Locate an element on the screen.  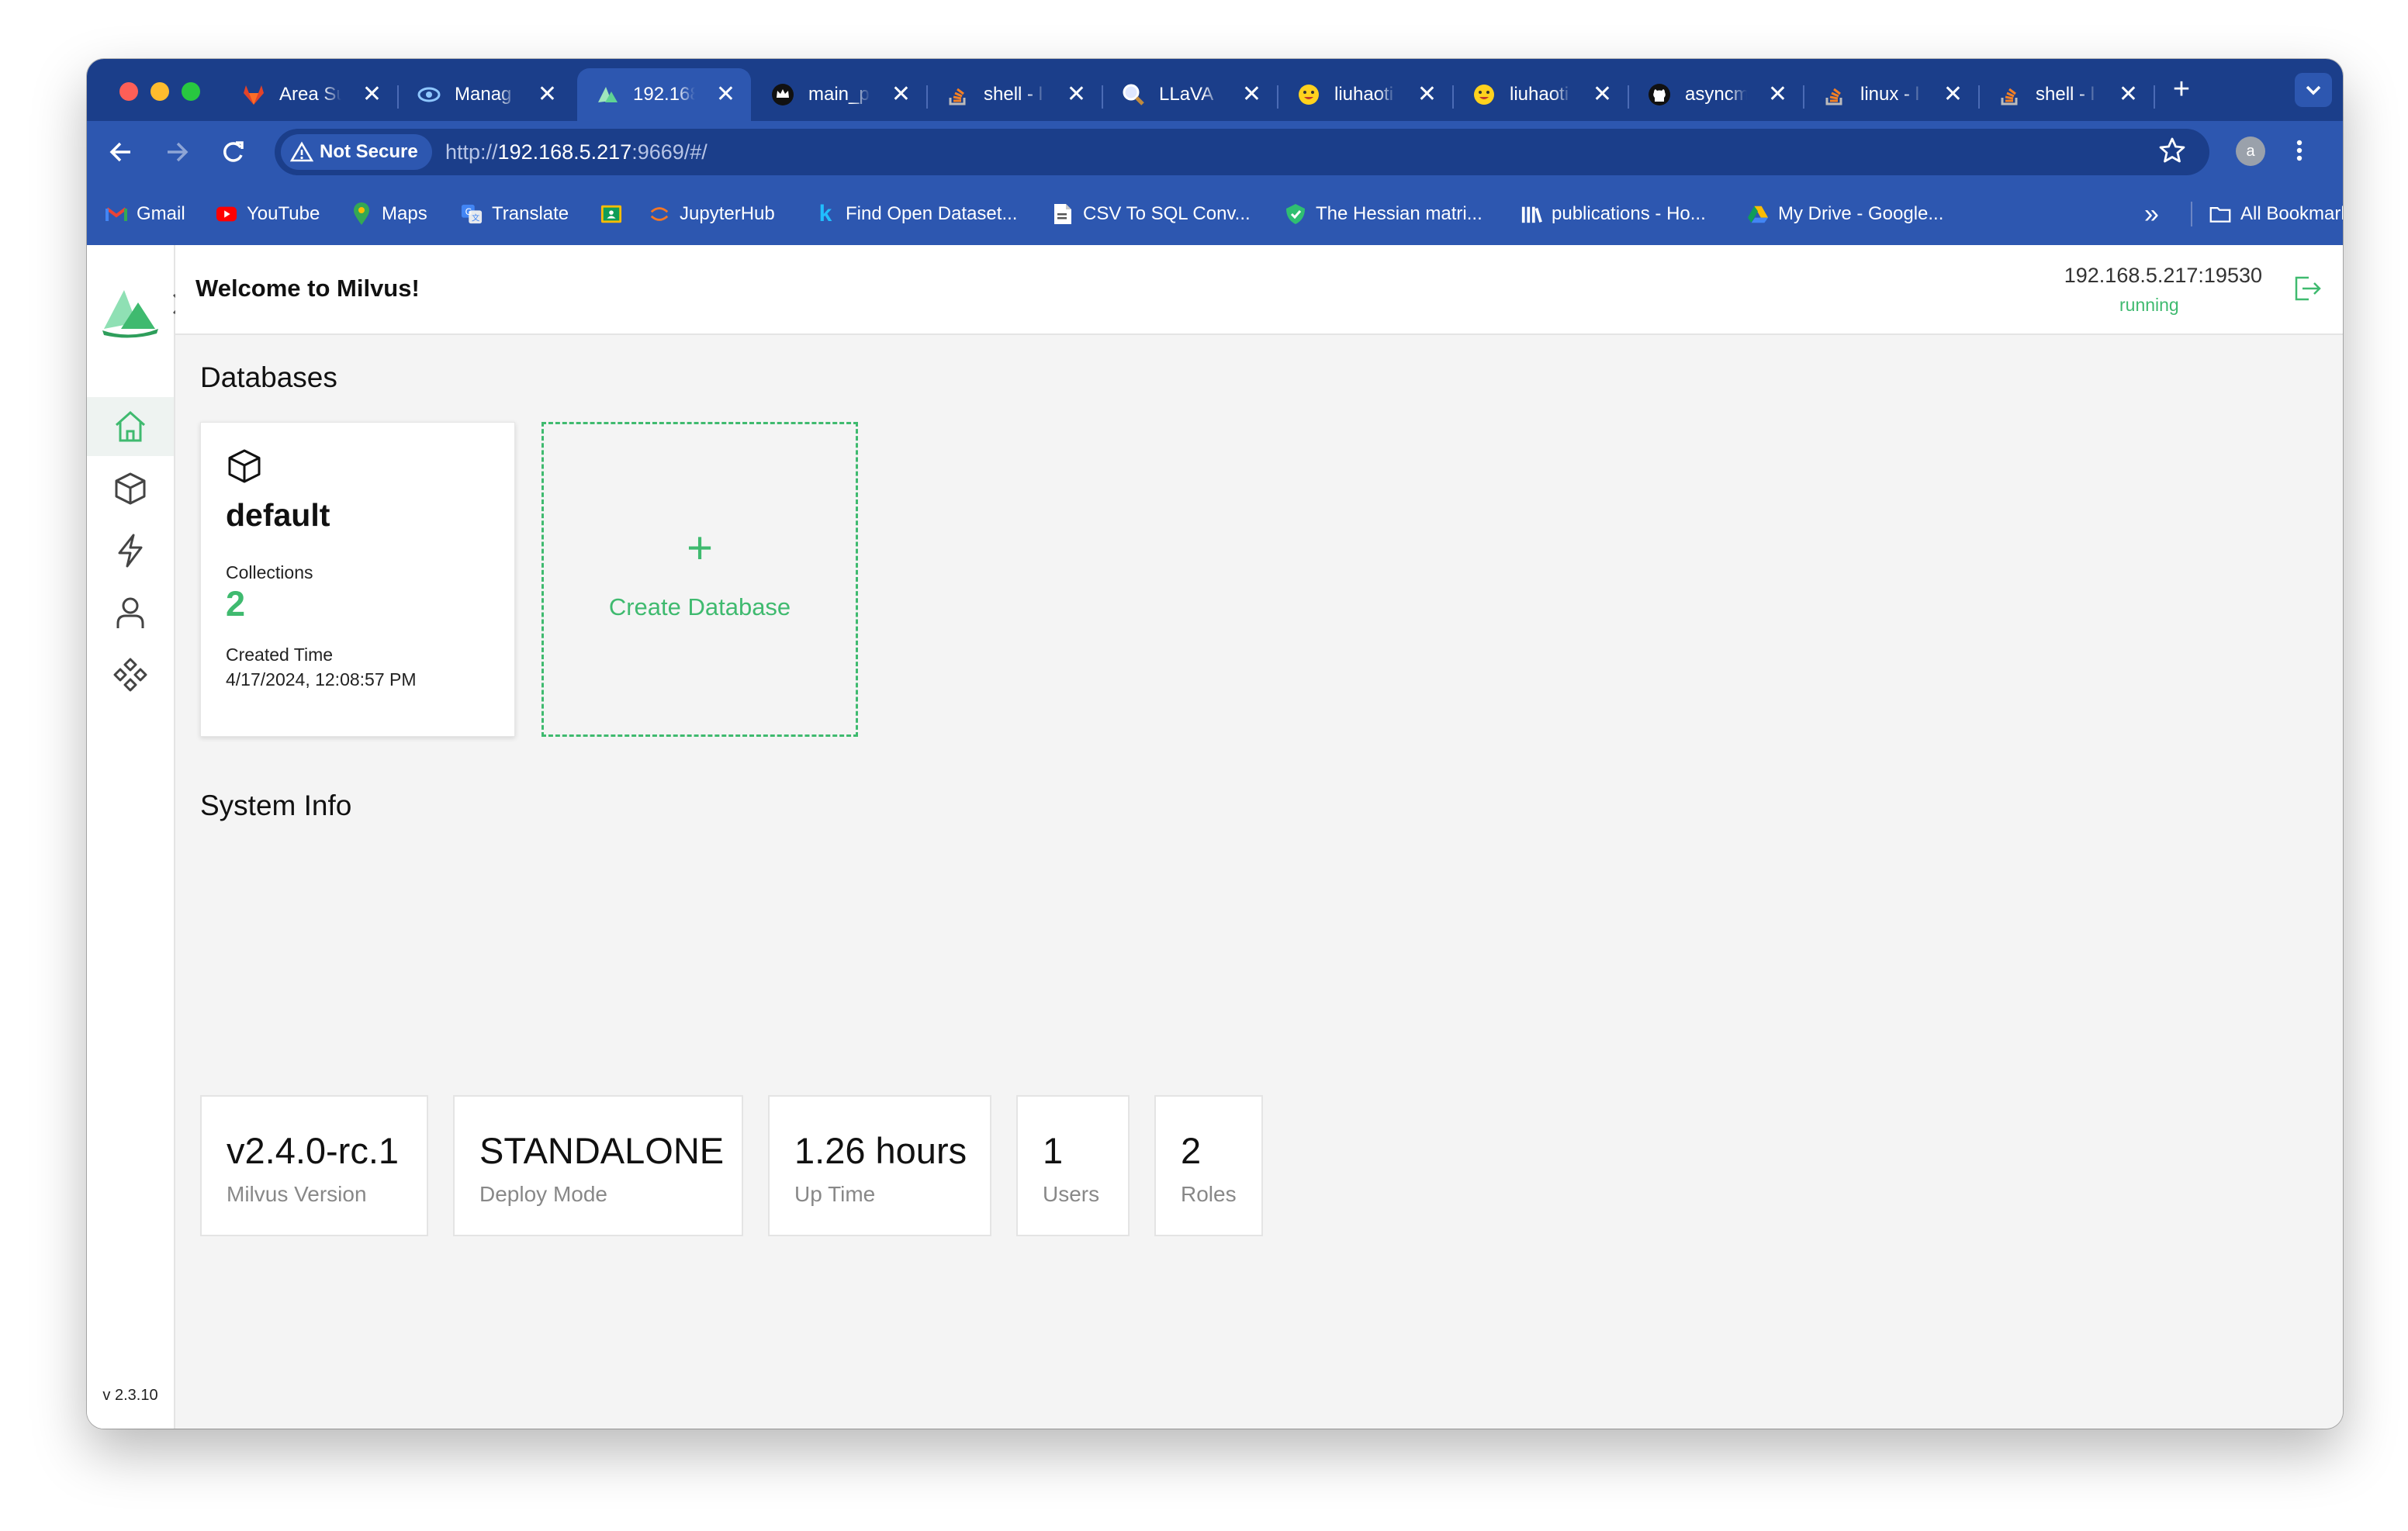
tab: Area Su ✕ is located at coordinates (310, 94).